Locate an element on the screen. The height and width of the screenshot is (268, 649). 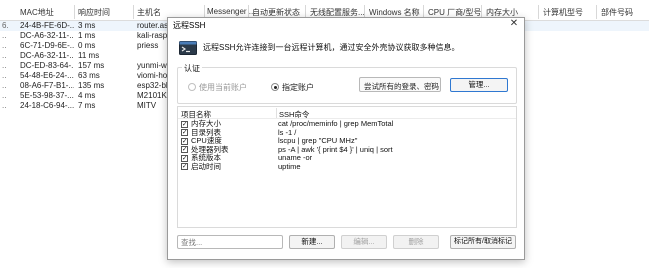
close-icon: ✕ is located at coordinates (514, 24).